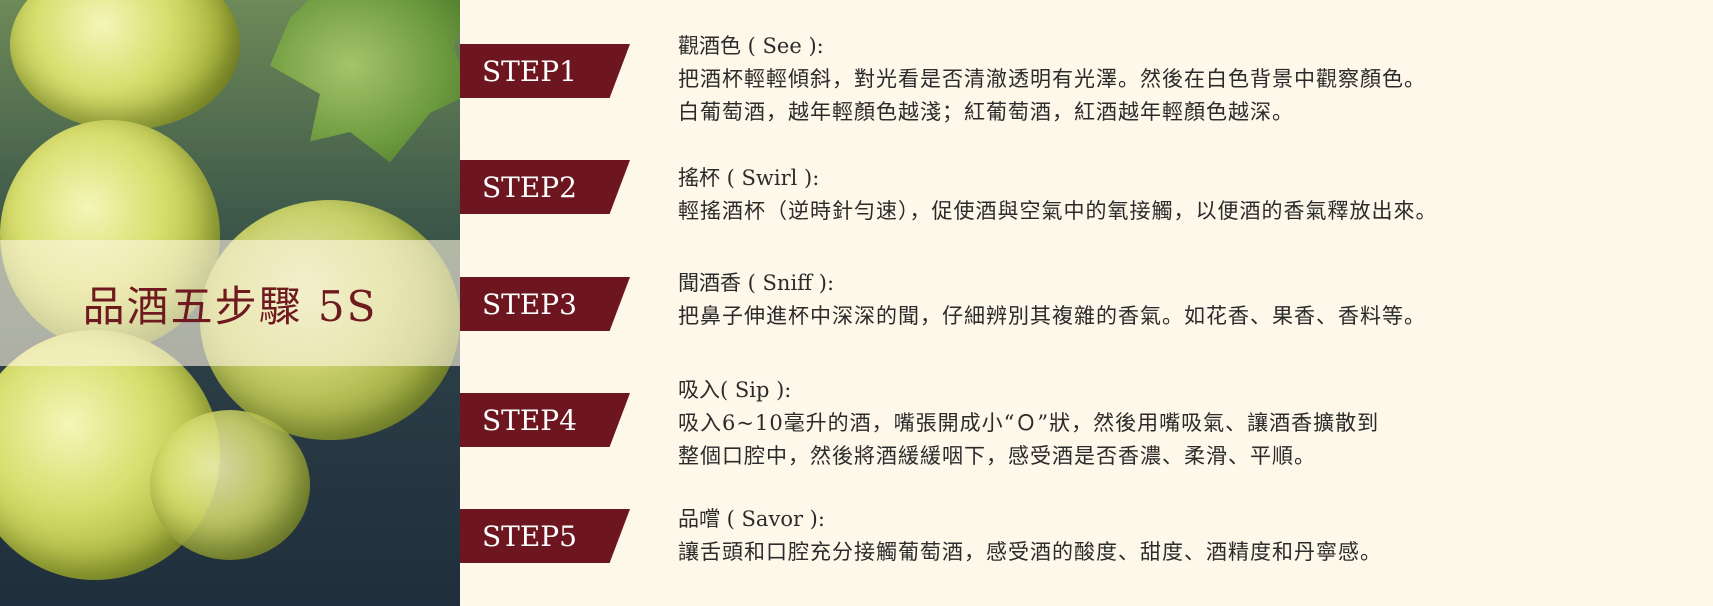 This screenshot has height=606, width=1713. What do you see at coordinates (997, 456) in the screenshot?
I see `step-4-line-2: 整個口腔中，然後將酒緩緩咽下，感受酒是否香濃、柔滑、平順。` at bounding box center [997, 456].